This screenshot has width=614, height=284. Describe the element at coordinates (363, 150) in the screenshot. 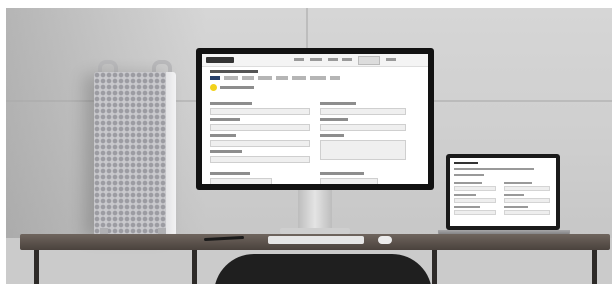

I see `form-textarea` at that location.